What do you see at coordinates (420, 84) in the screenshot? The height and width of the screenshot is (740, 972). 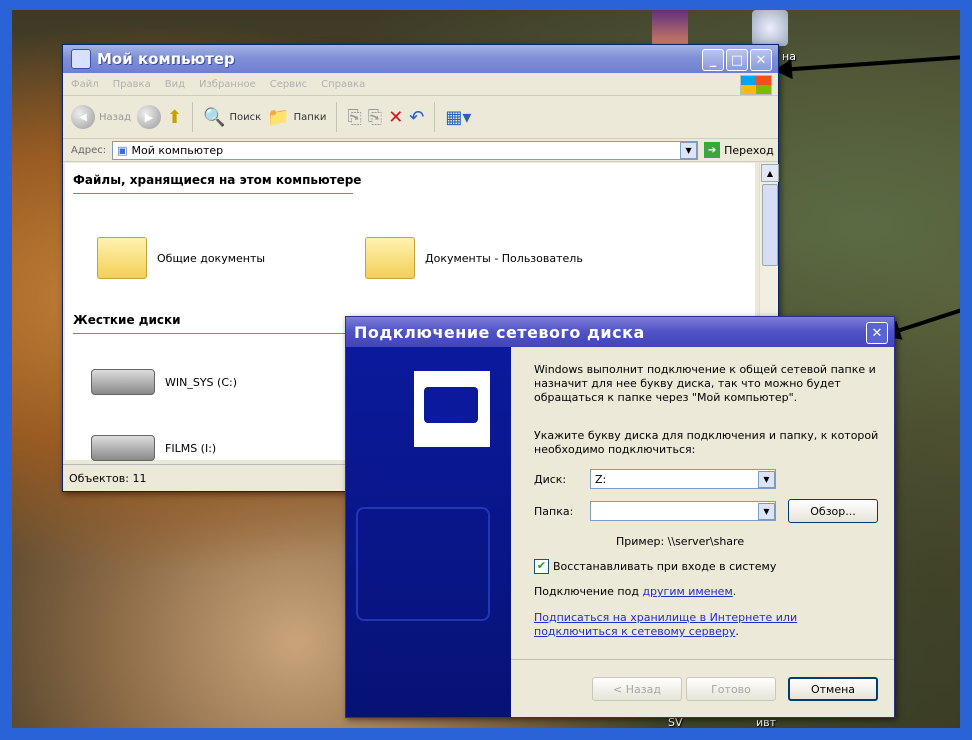 I see `menu-bar: Файл Правка Вид Избранное Сервис Справка` at bounding box center [420, 84].